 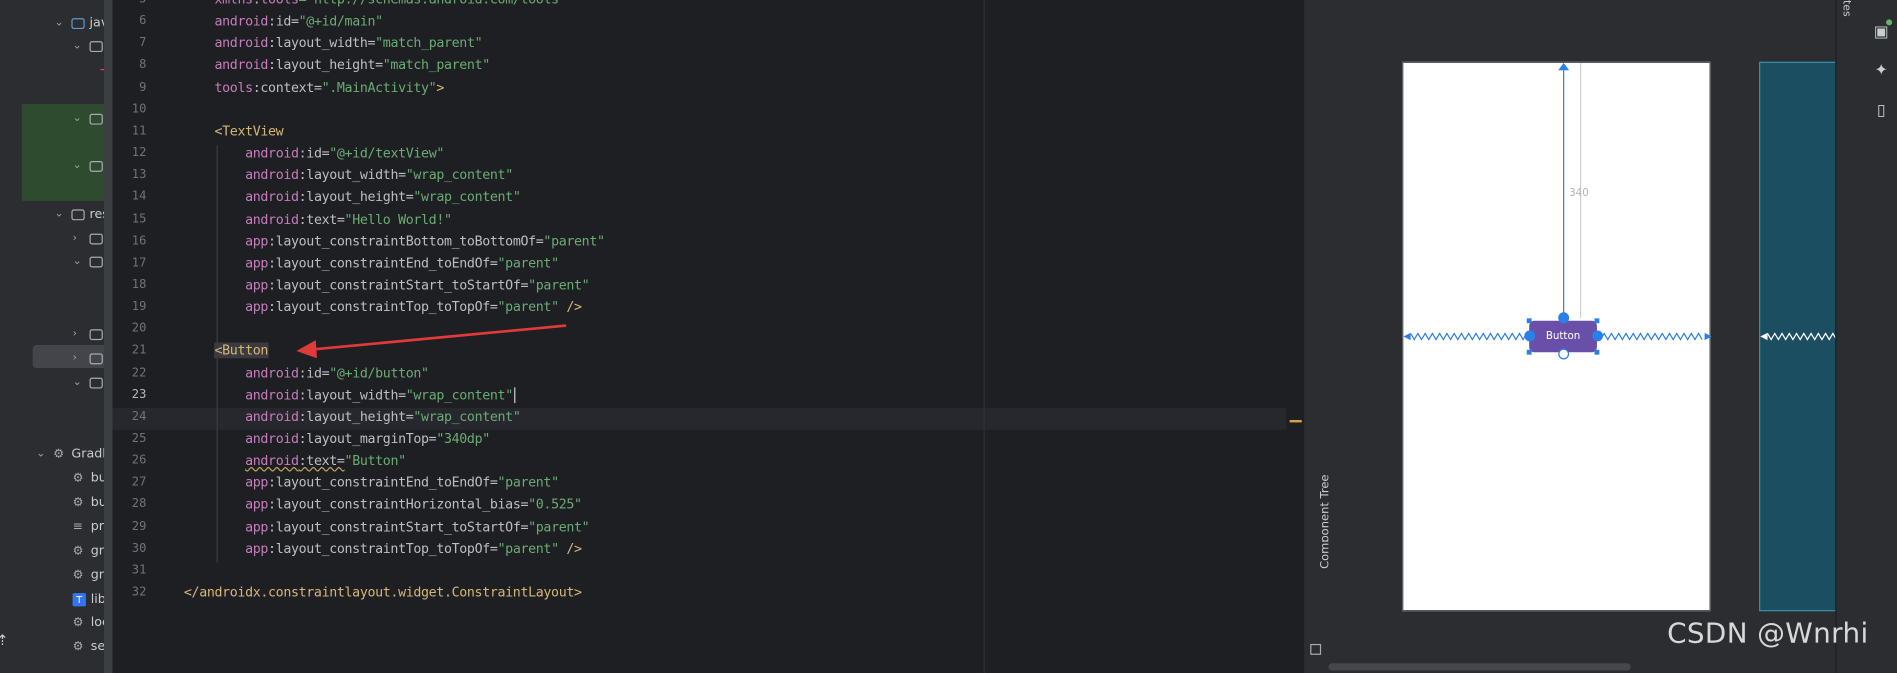 I want to click on code-token: :layout_constraintTop_toTopOf=, so click(x=383, y=307).